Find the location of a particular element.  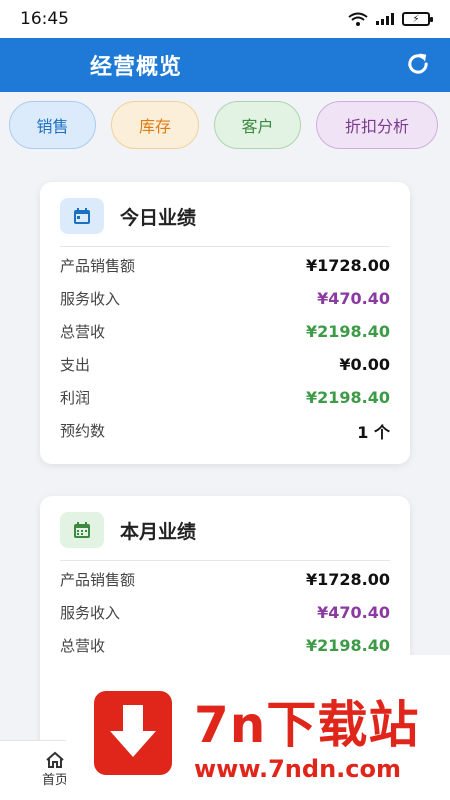

calendar-icon is located at coordinates (82, 216).